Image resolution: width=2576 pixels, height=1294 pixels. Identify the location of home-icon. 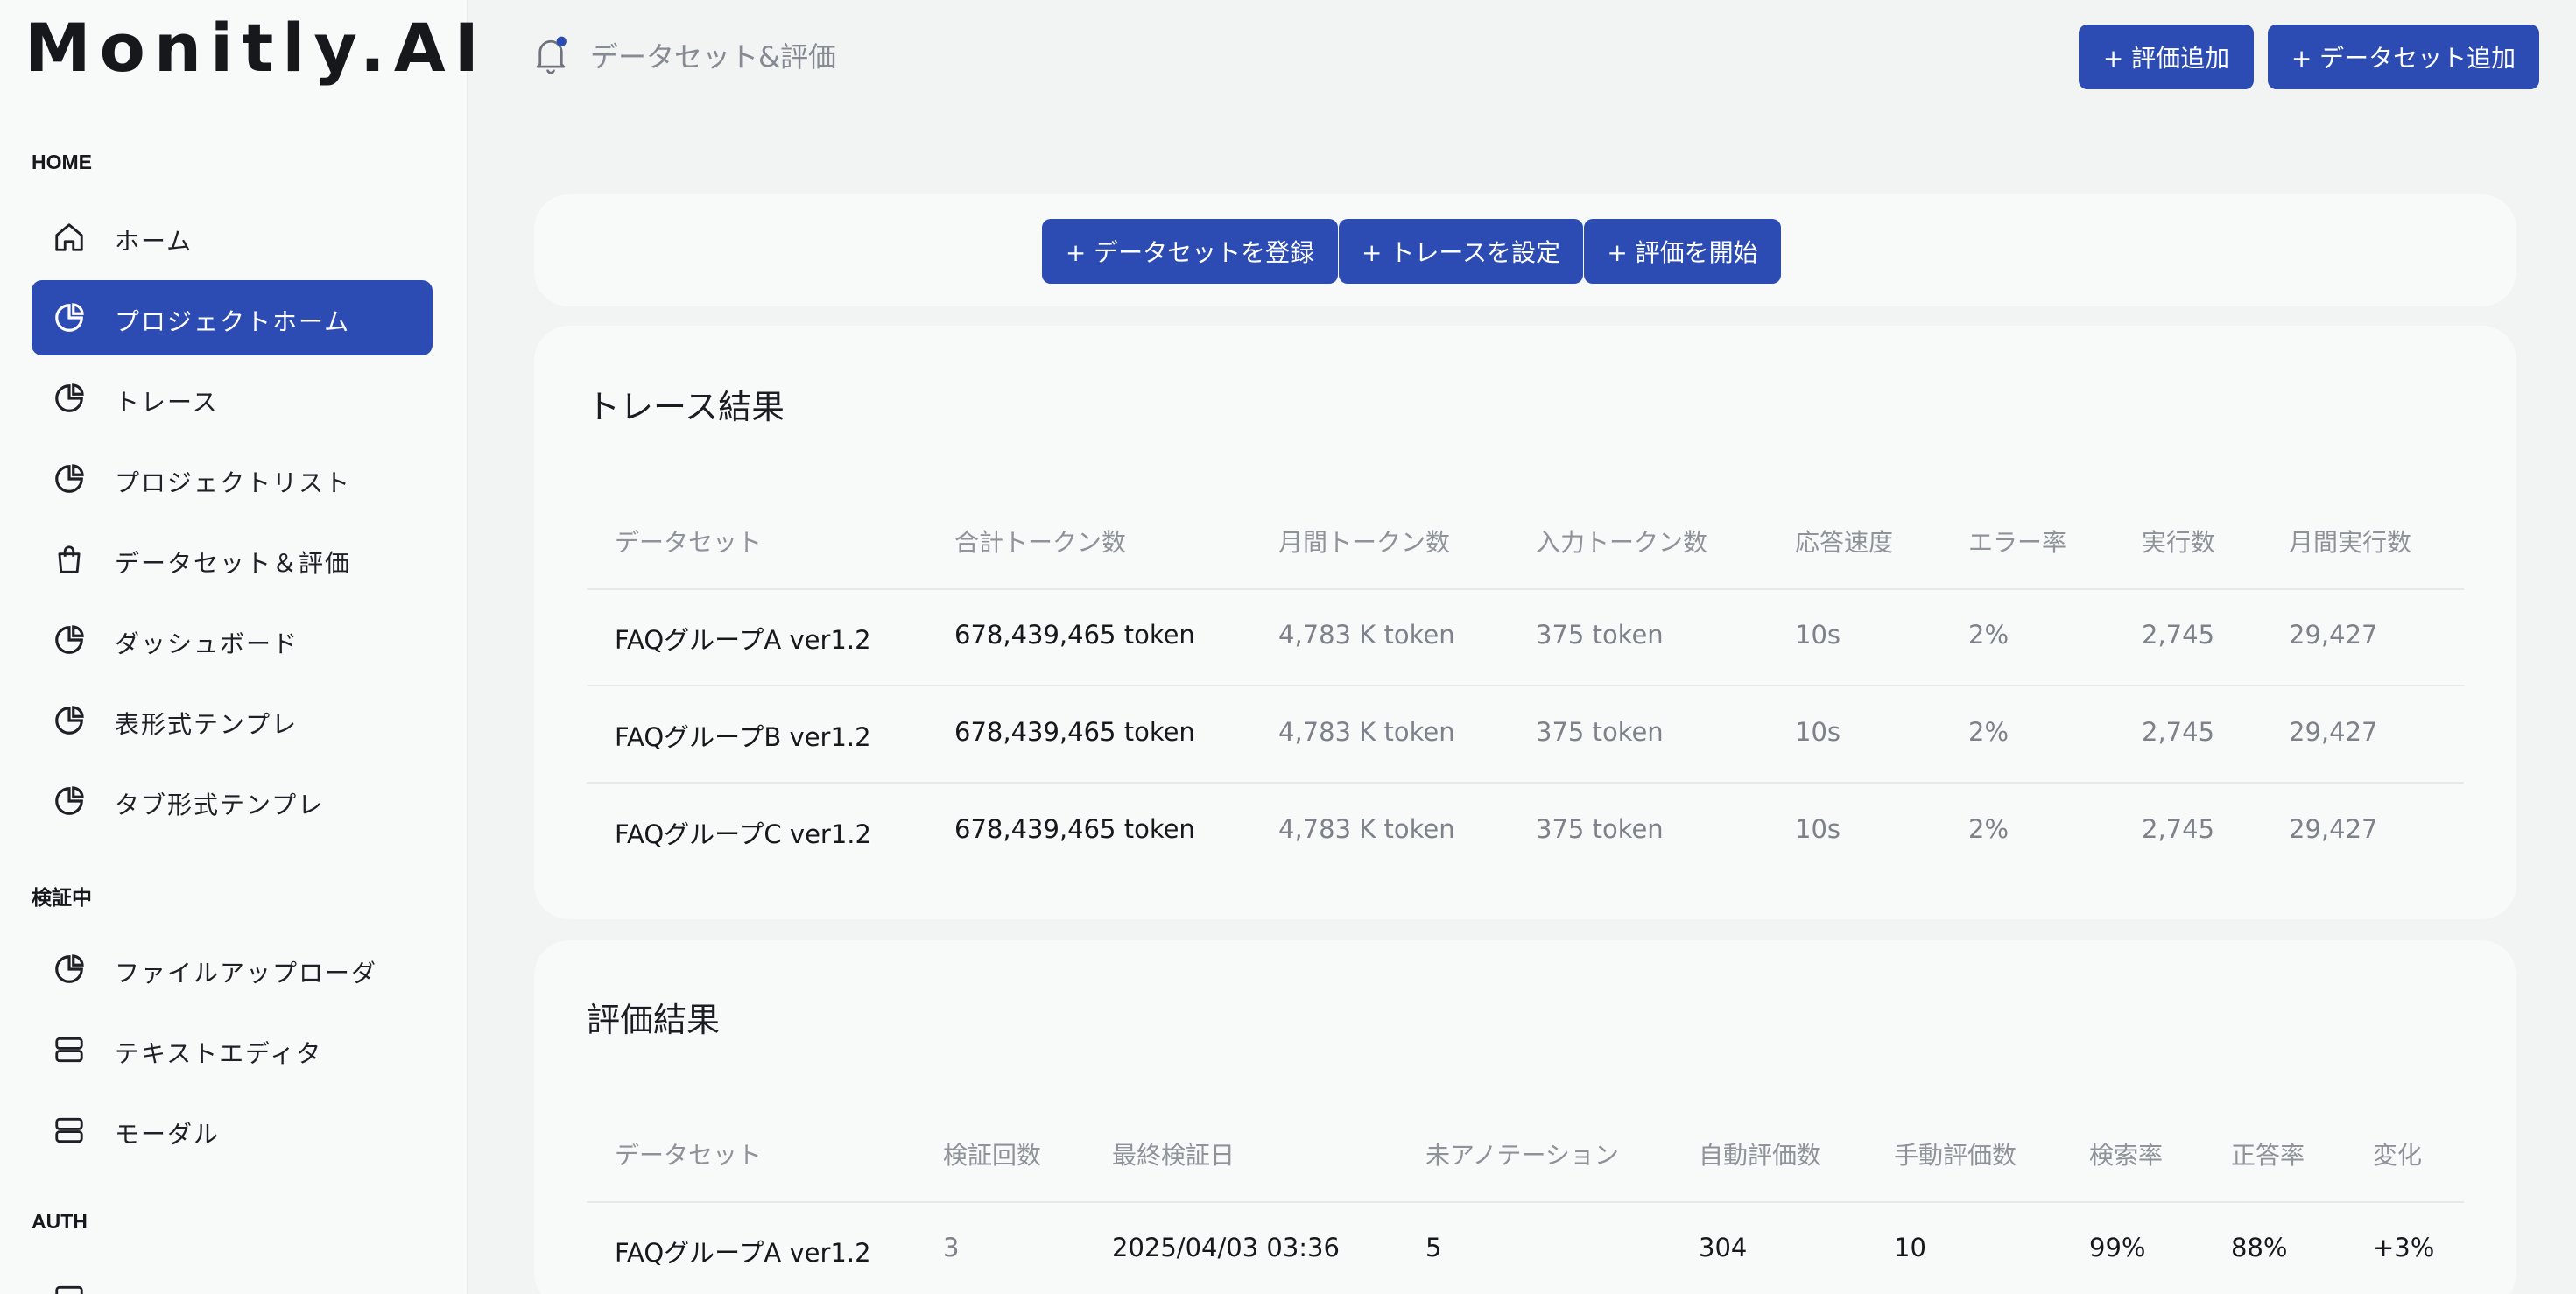
(69, 237).